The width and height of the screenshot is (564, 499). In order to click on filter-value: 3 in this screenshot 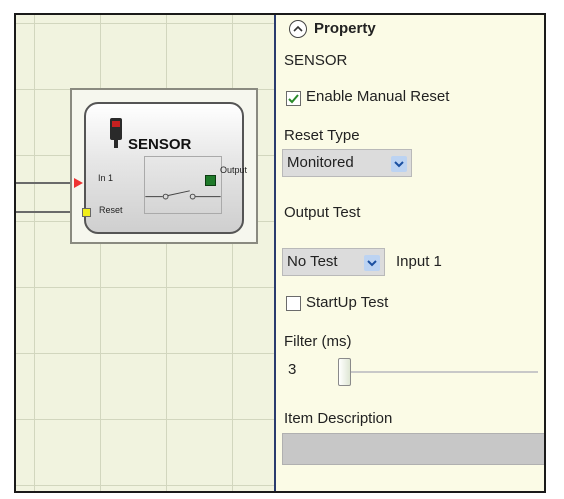, I will do `click(292, 369)`.